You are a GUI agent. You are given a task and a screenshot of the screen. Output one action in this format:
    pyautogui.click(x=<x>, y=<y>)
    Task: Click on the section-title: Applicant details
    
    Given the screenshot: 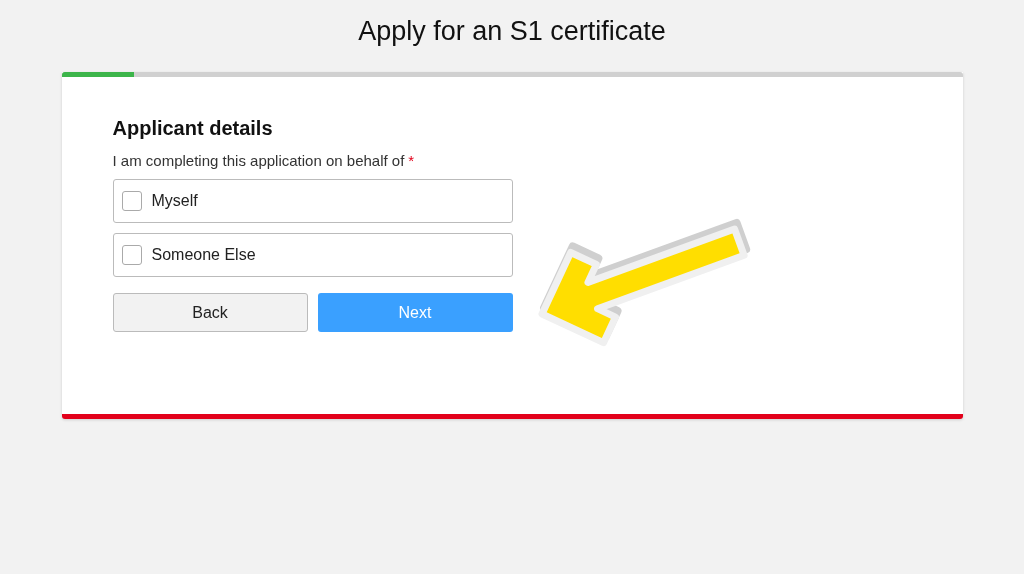 What is the action you would take?
    pyautogui.click(x=193, y=128)
    